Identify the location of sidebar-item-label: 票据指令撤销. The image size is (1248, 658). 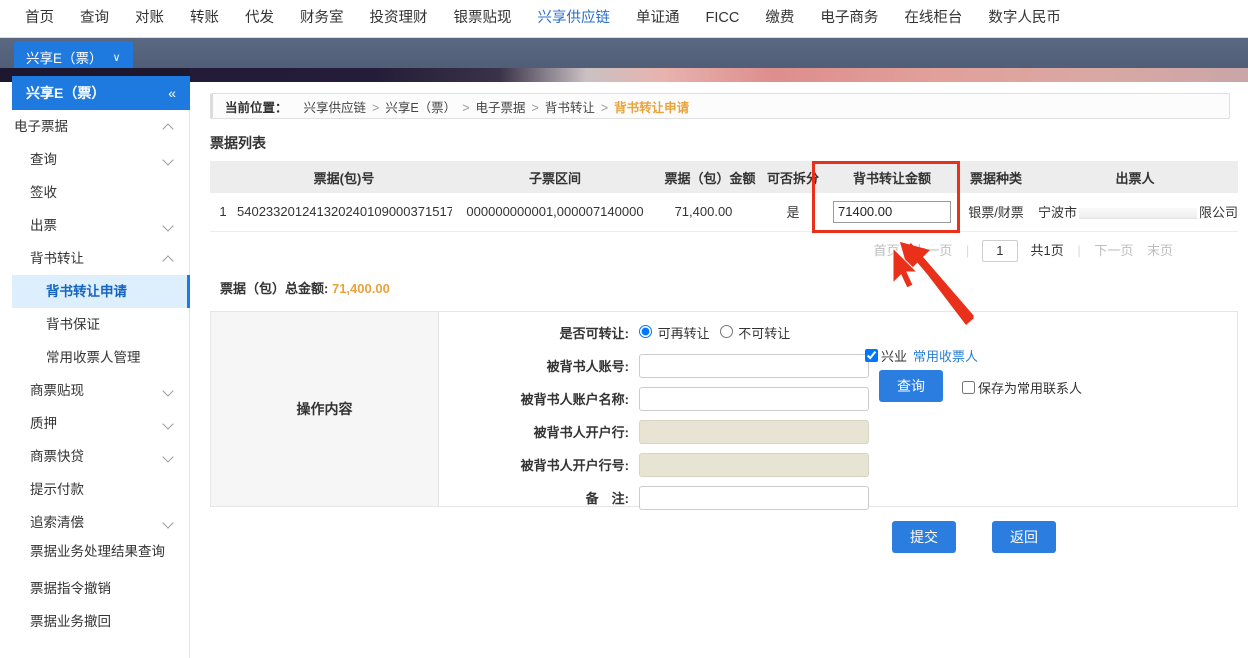
(70, 588).